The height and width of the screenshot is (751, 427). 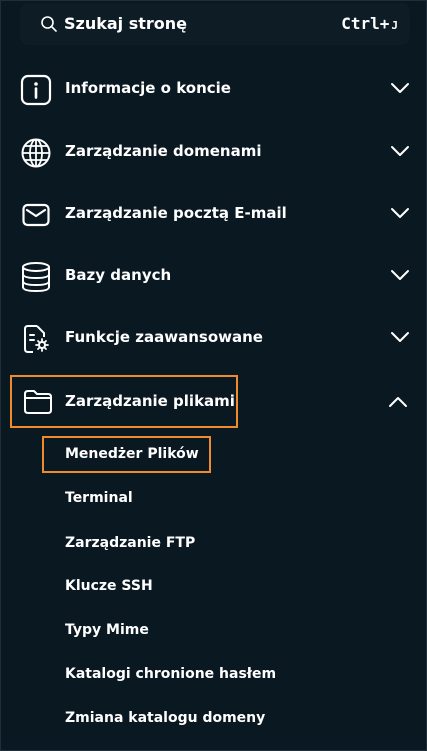 I want to click on submenu-item-mime-types: Typy Mime, so click(x=107, y=630).